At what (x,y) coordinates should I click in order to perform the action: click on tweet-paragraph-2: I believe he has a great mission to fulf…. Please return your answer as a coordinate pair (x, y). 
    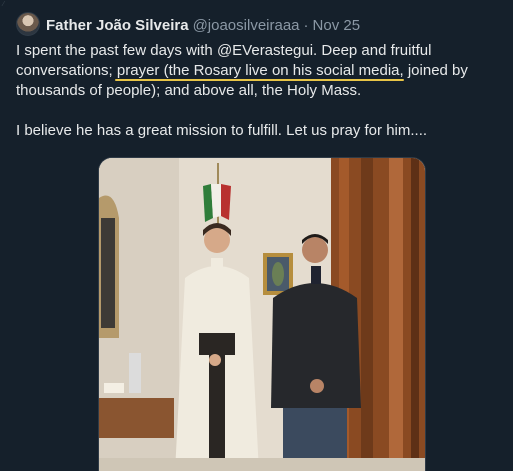
    Looking at the image, I should click on (222, 130).